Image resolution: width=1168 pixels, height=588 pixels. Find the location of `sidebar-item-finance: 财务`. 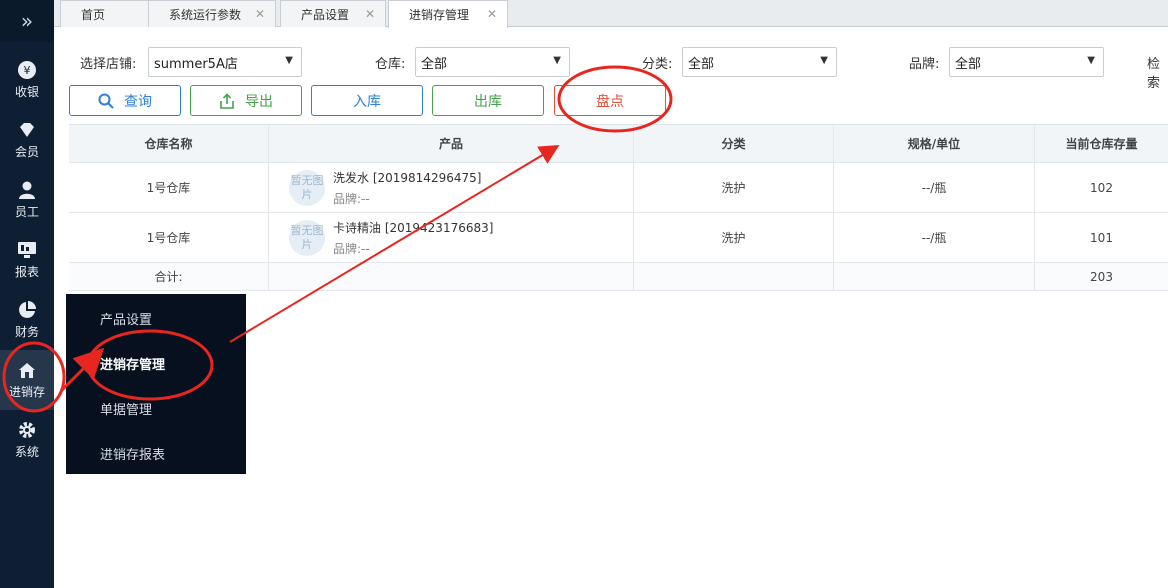

sidebar-item-finance: 财务 is located at coordinates (27, 320).